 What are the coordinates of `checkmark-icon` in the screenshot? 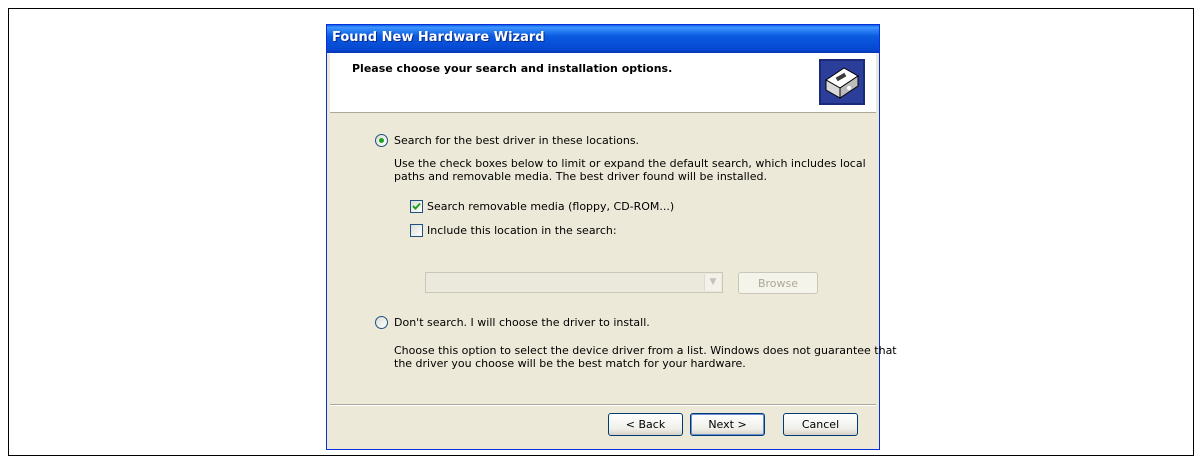 It's located at (416, 206).